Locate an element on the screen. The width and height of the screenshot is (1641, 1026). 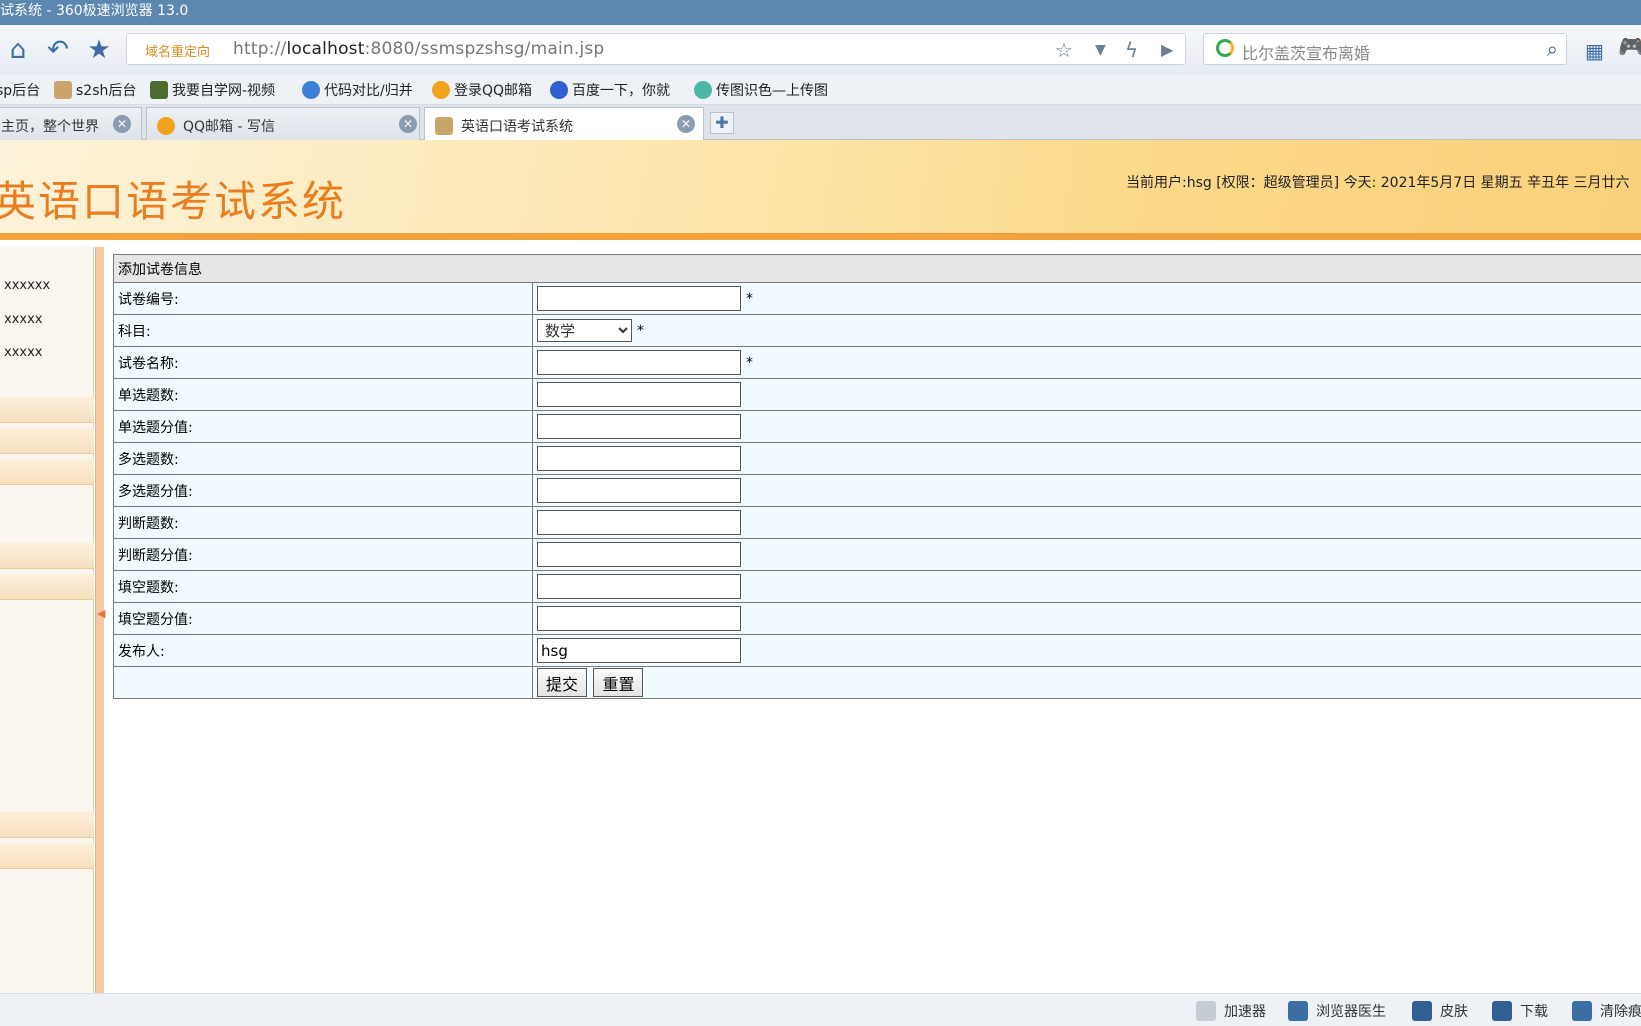
left-sidebar: xxxxxx xxxxx xxxxx is located at coordinates (47, 620).